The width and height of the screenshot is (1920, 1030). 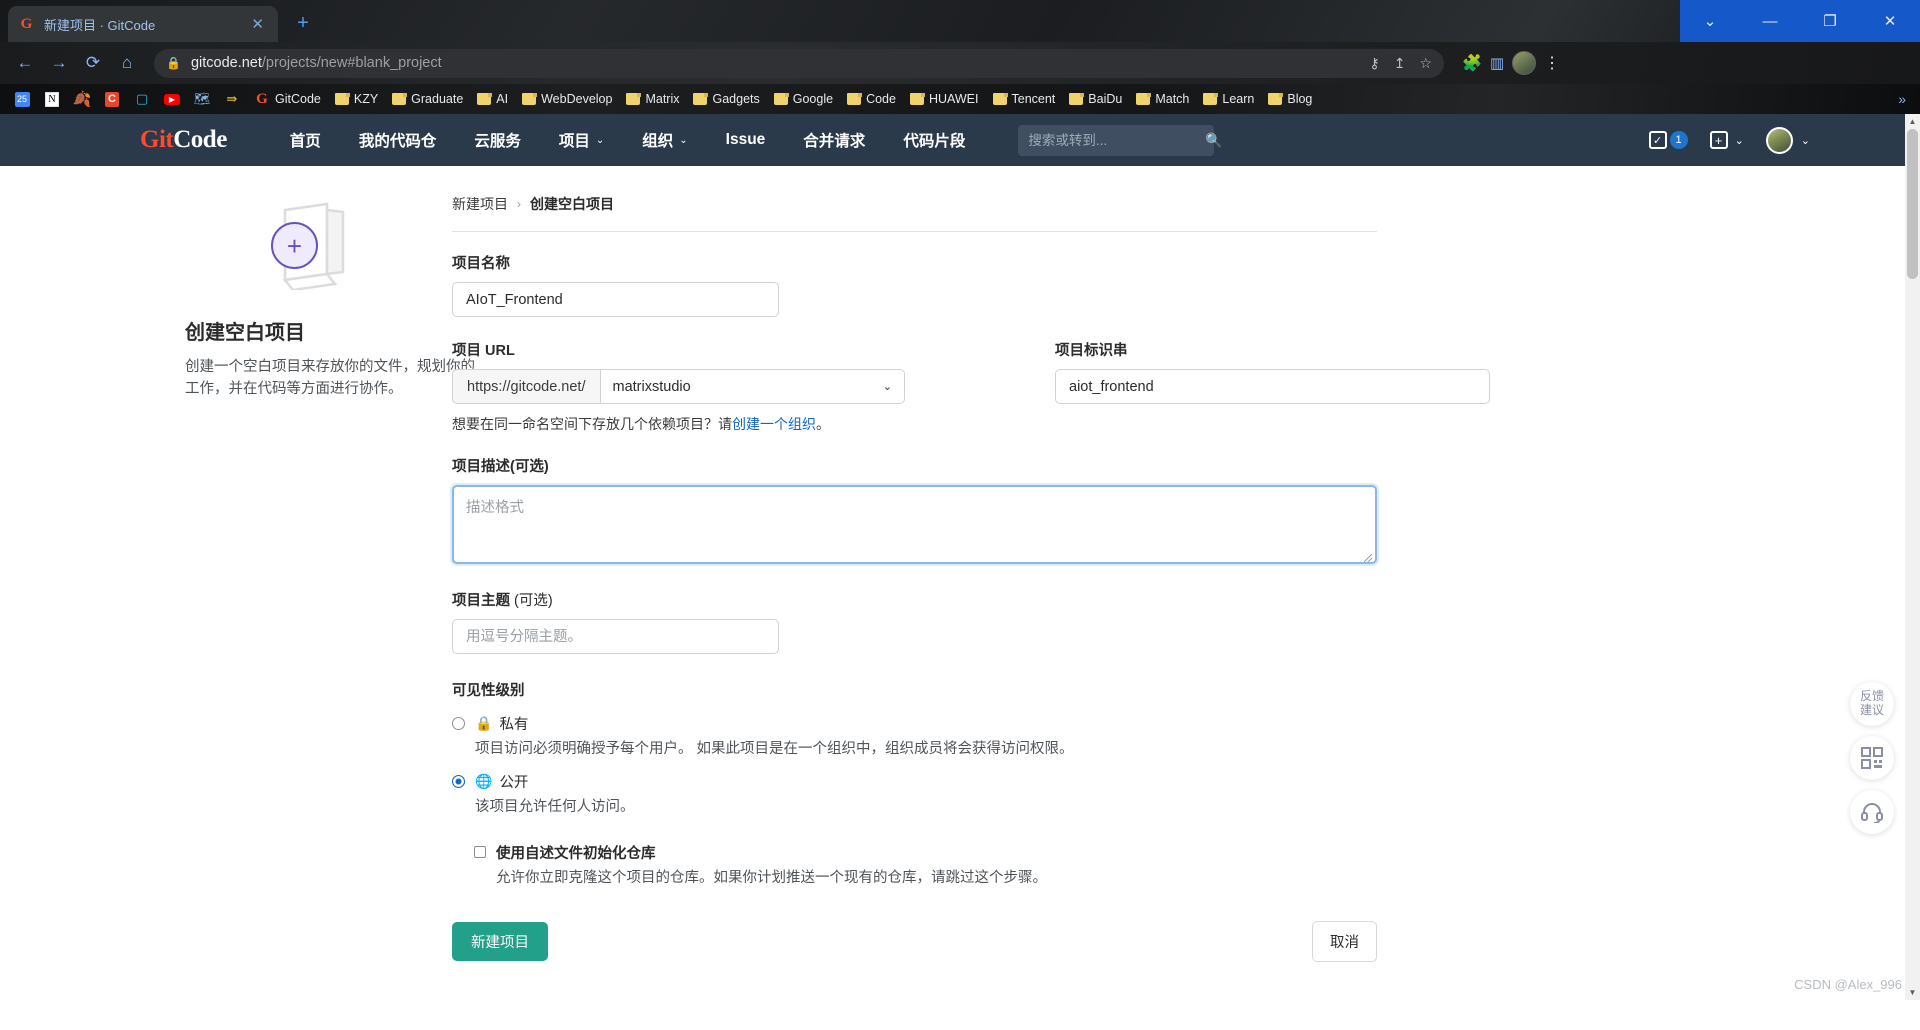 I want to click on bookmark-label: Gadgets, so click(x=736, y=99).